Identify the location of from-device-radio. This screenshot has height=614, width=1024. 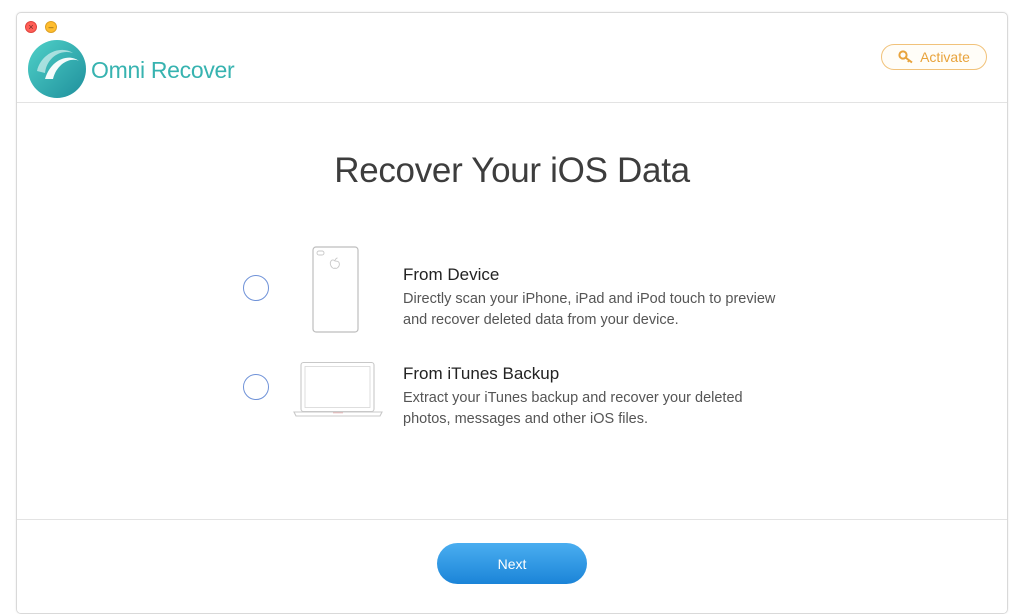
(256, 288).